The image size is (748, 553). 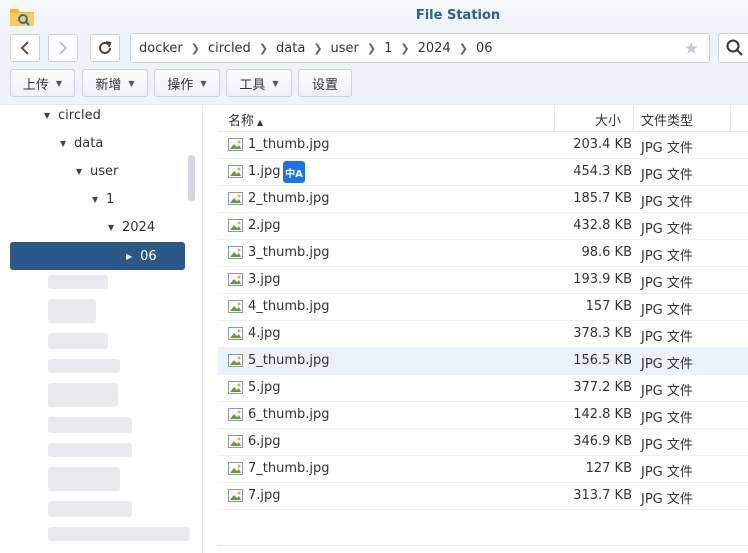 What do you see at coordinates (483, 199) in the screenshot?
I see `file-row: 2_thumb.jpg 185.7 KB JPG 文件` at bounding box center [483, 199].